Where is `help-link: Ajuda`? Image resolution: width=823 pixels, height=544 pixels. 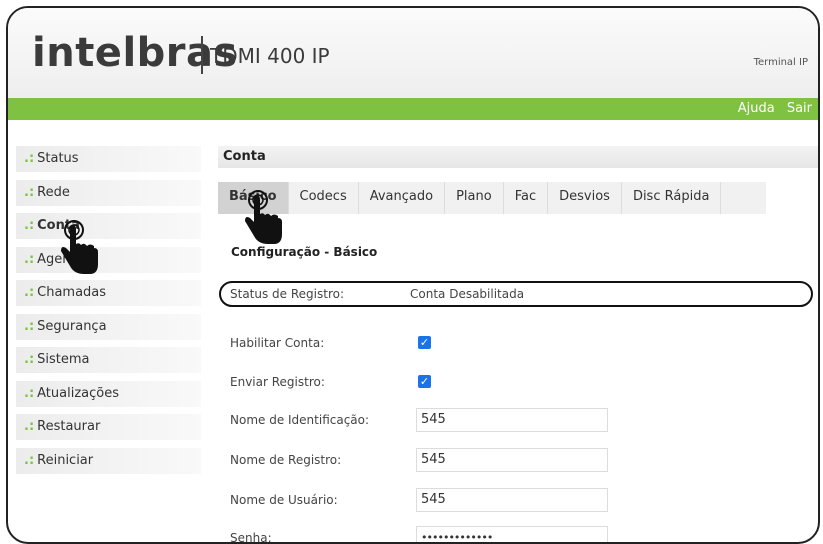
help-link: Ajuda is located at coordinates (756, 108).